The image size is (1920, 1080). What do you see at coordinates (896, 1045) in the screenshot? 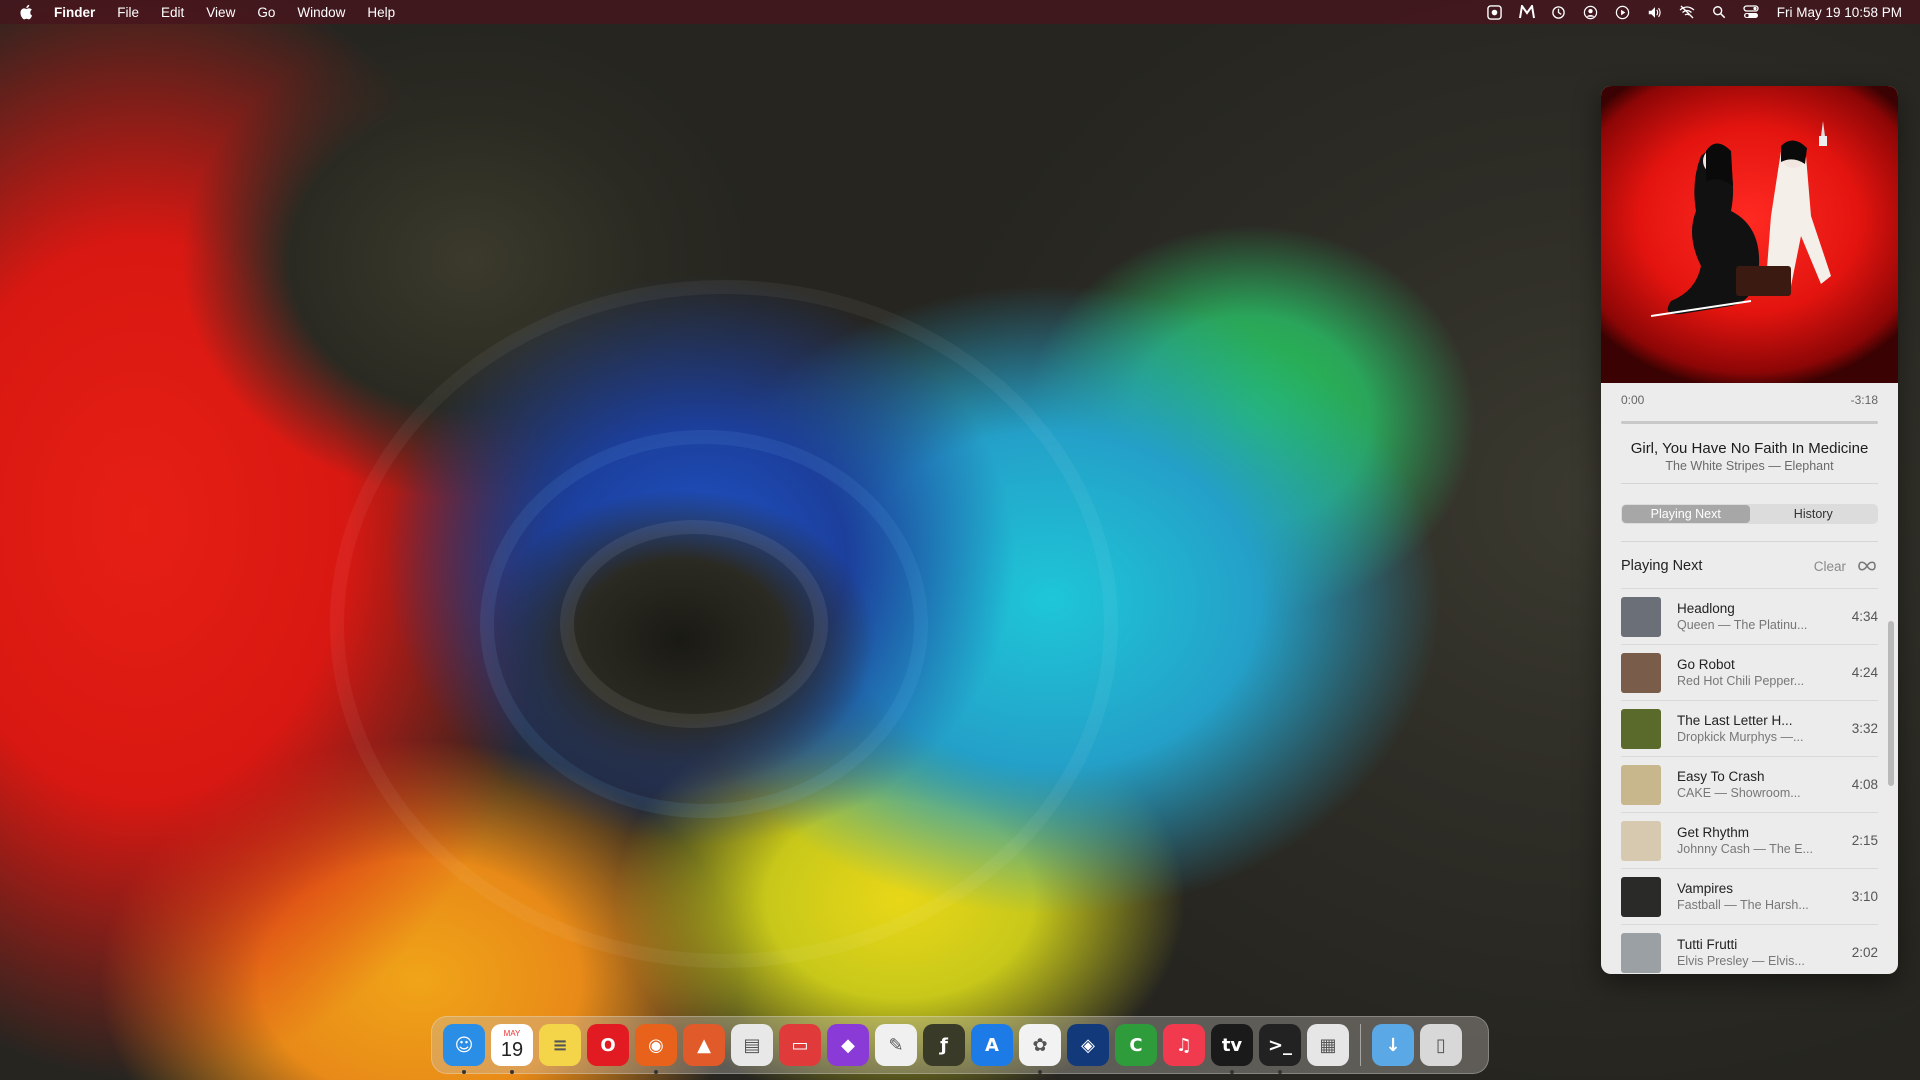
I see `dock-pixelmator-icon: ✎` at bounding box center [896, 1045].